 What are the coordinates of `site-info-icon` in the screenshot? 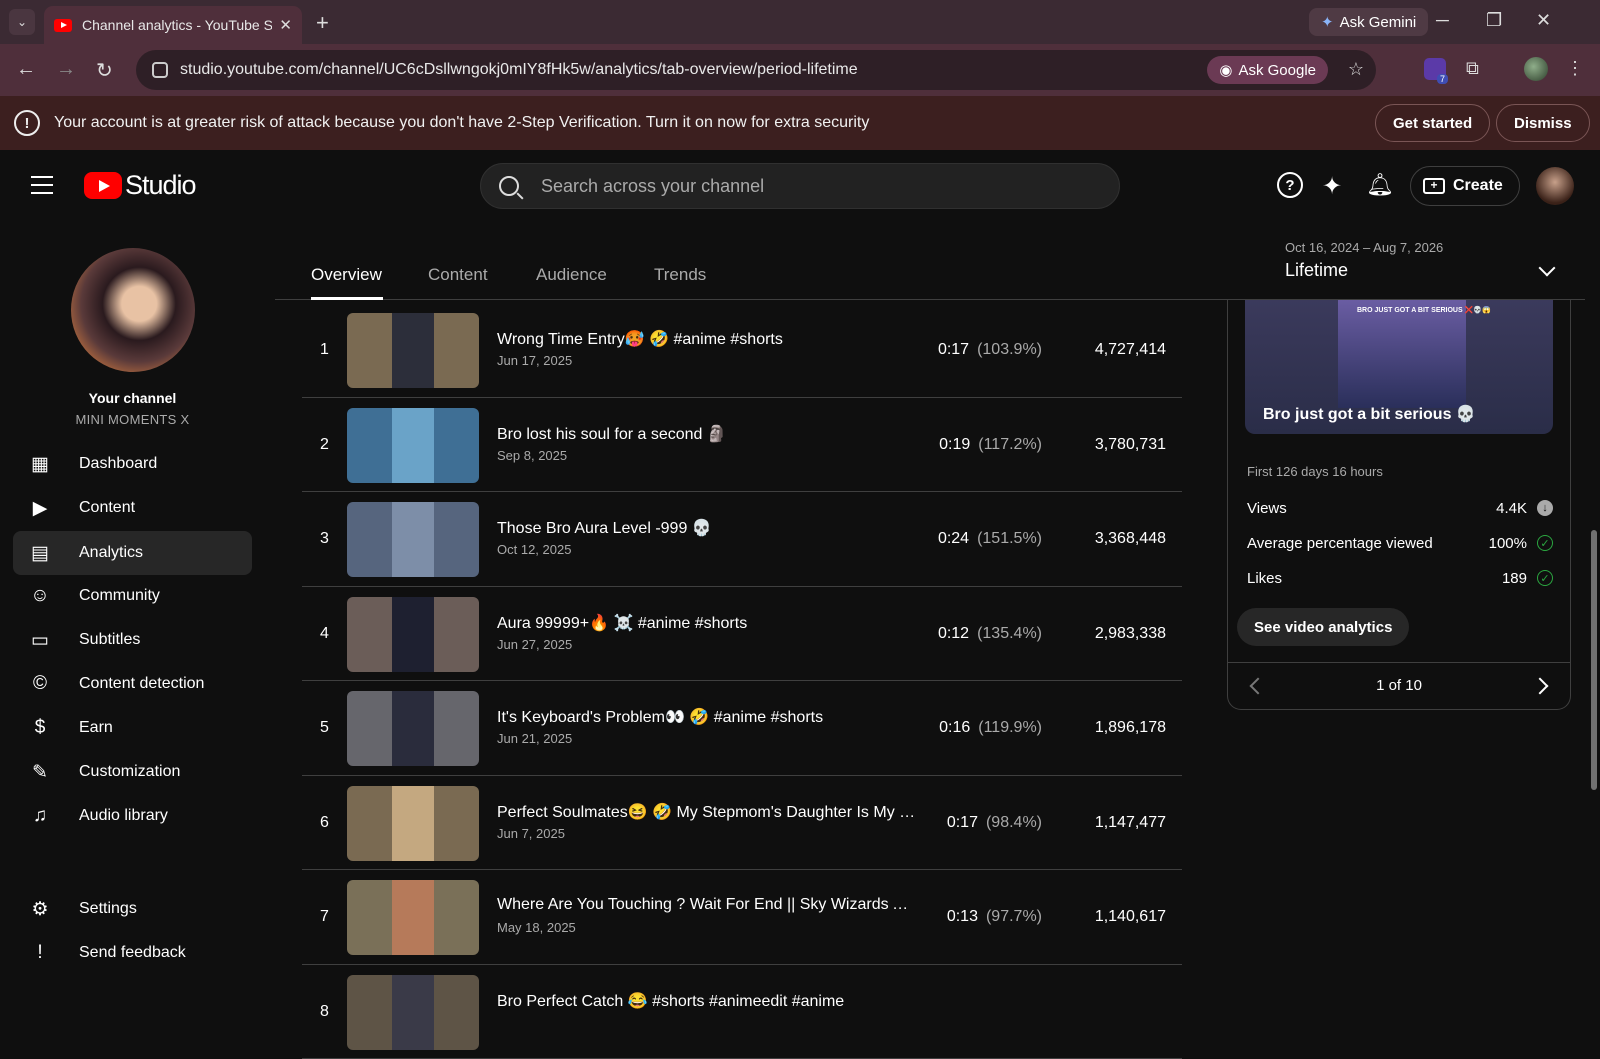 It's located at (160, 70).